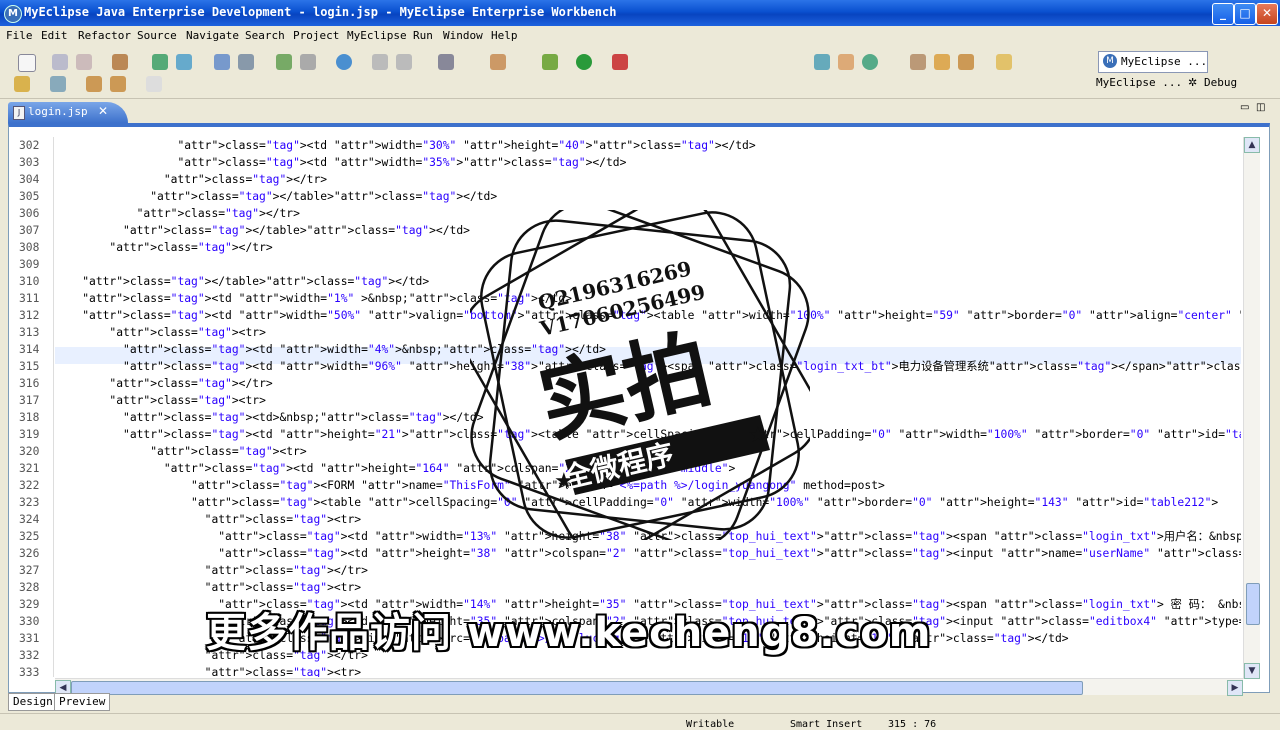  I want to click on menu-myeclipse: MyEclipse, so click(377, 35).